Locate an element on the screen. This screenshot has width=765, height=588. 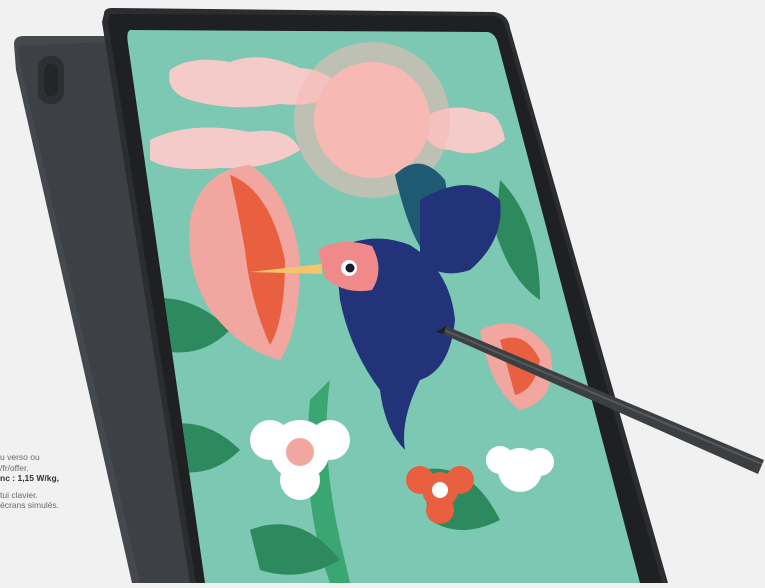
legal-line: /fr/offer. is located at coordinates (14, 467).